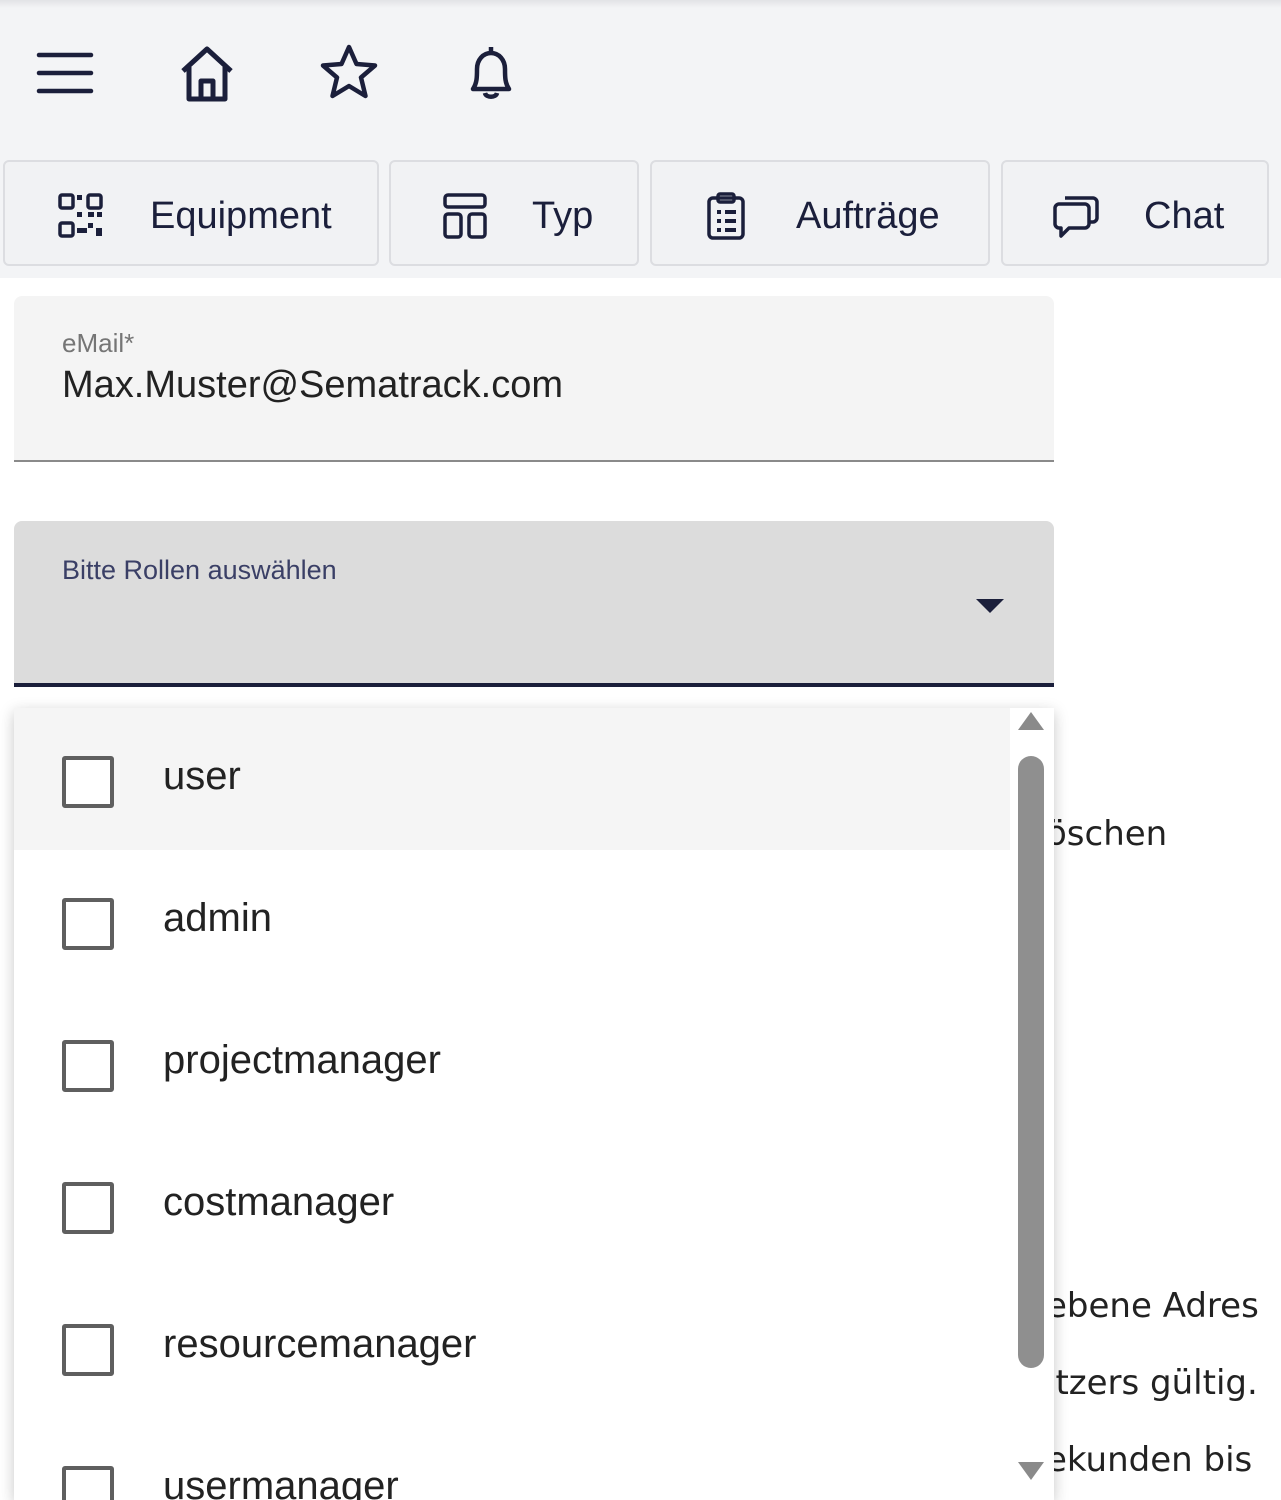 The image size is (1281, 1500). Describe the element at coordinates (512, 1347) in the screenshot. I see `role-option-resourcemanager: resourcemanager` at that location.